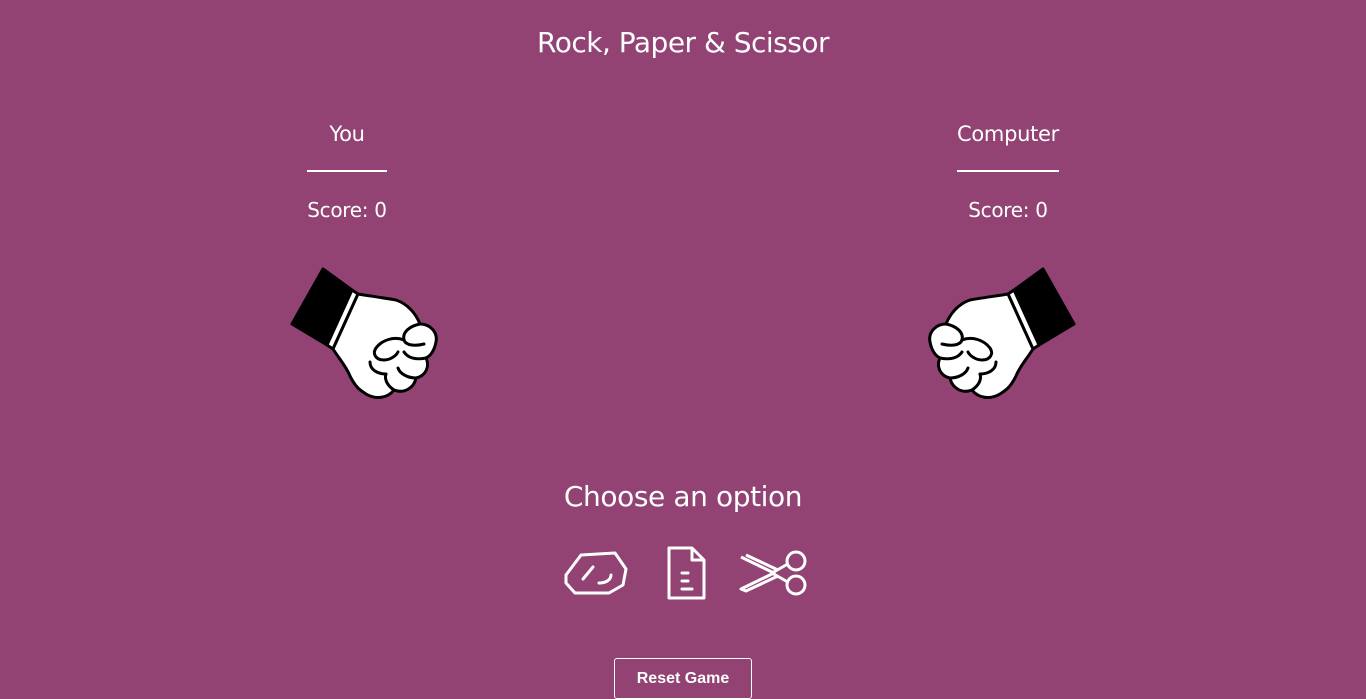  I want to click on player-computer-name: Computer, so click(1008, 134).